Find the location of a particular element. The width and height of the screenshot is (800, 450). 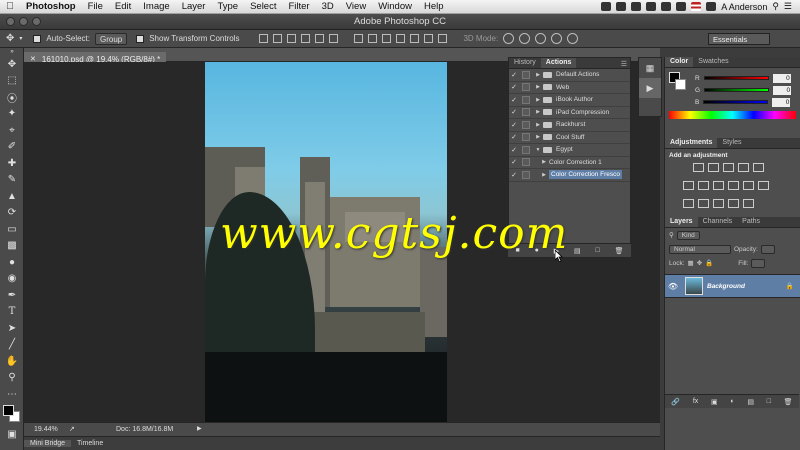

tab-color: Color is located at coordinates (679, 62).